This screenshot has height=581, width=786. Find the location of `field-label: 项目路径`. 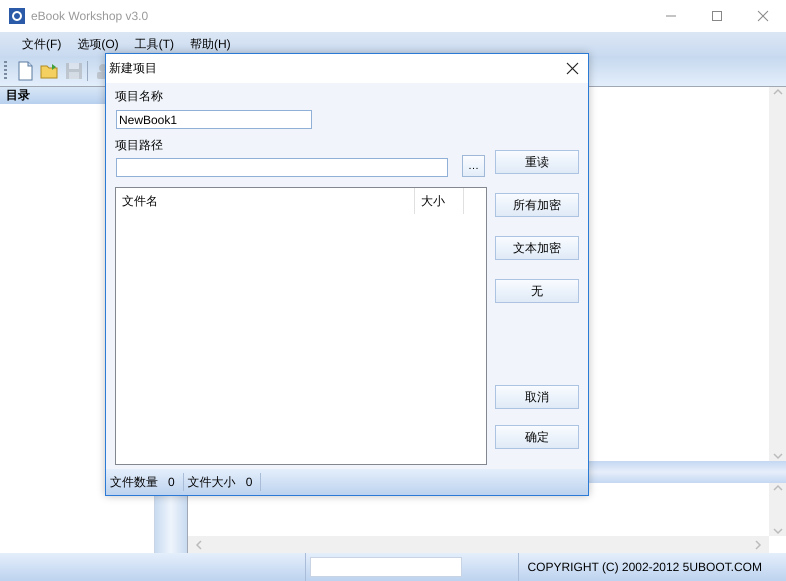

field-label: 项目路径 is located at coordinates (139, 145).